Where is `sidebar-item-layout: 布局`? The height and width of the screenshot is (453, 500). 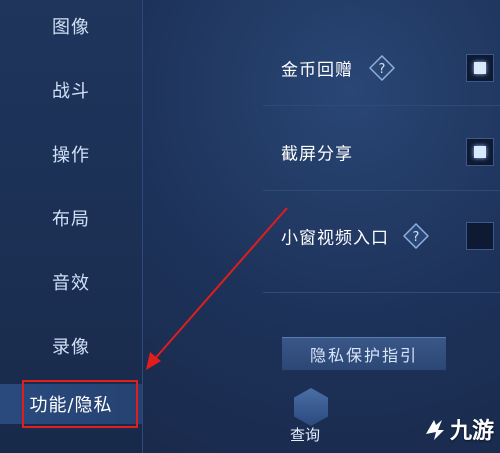
sidebar-item-layout: 布局 is located at coordinates (71, 218).